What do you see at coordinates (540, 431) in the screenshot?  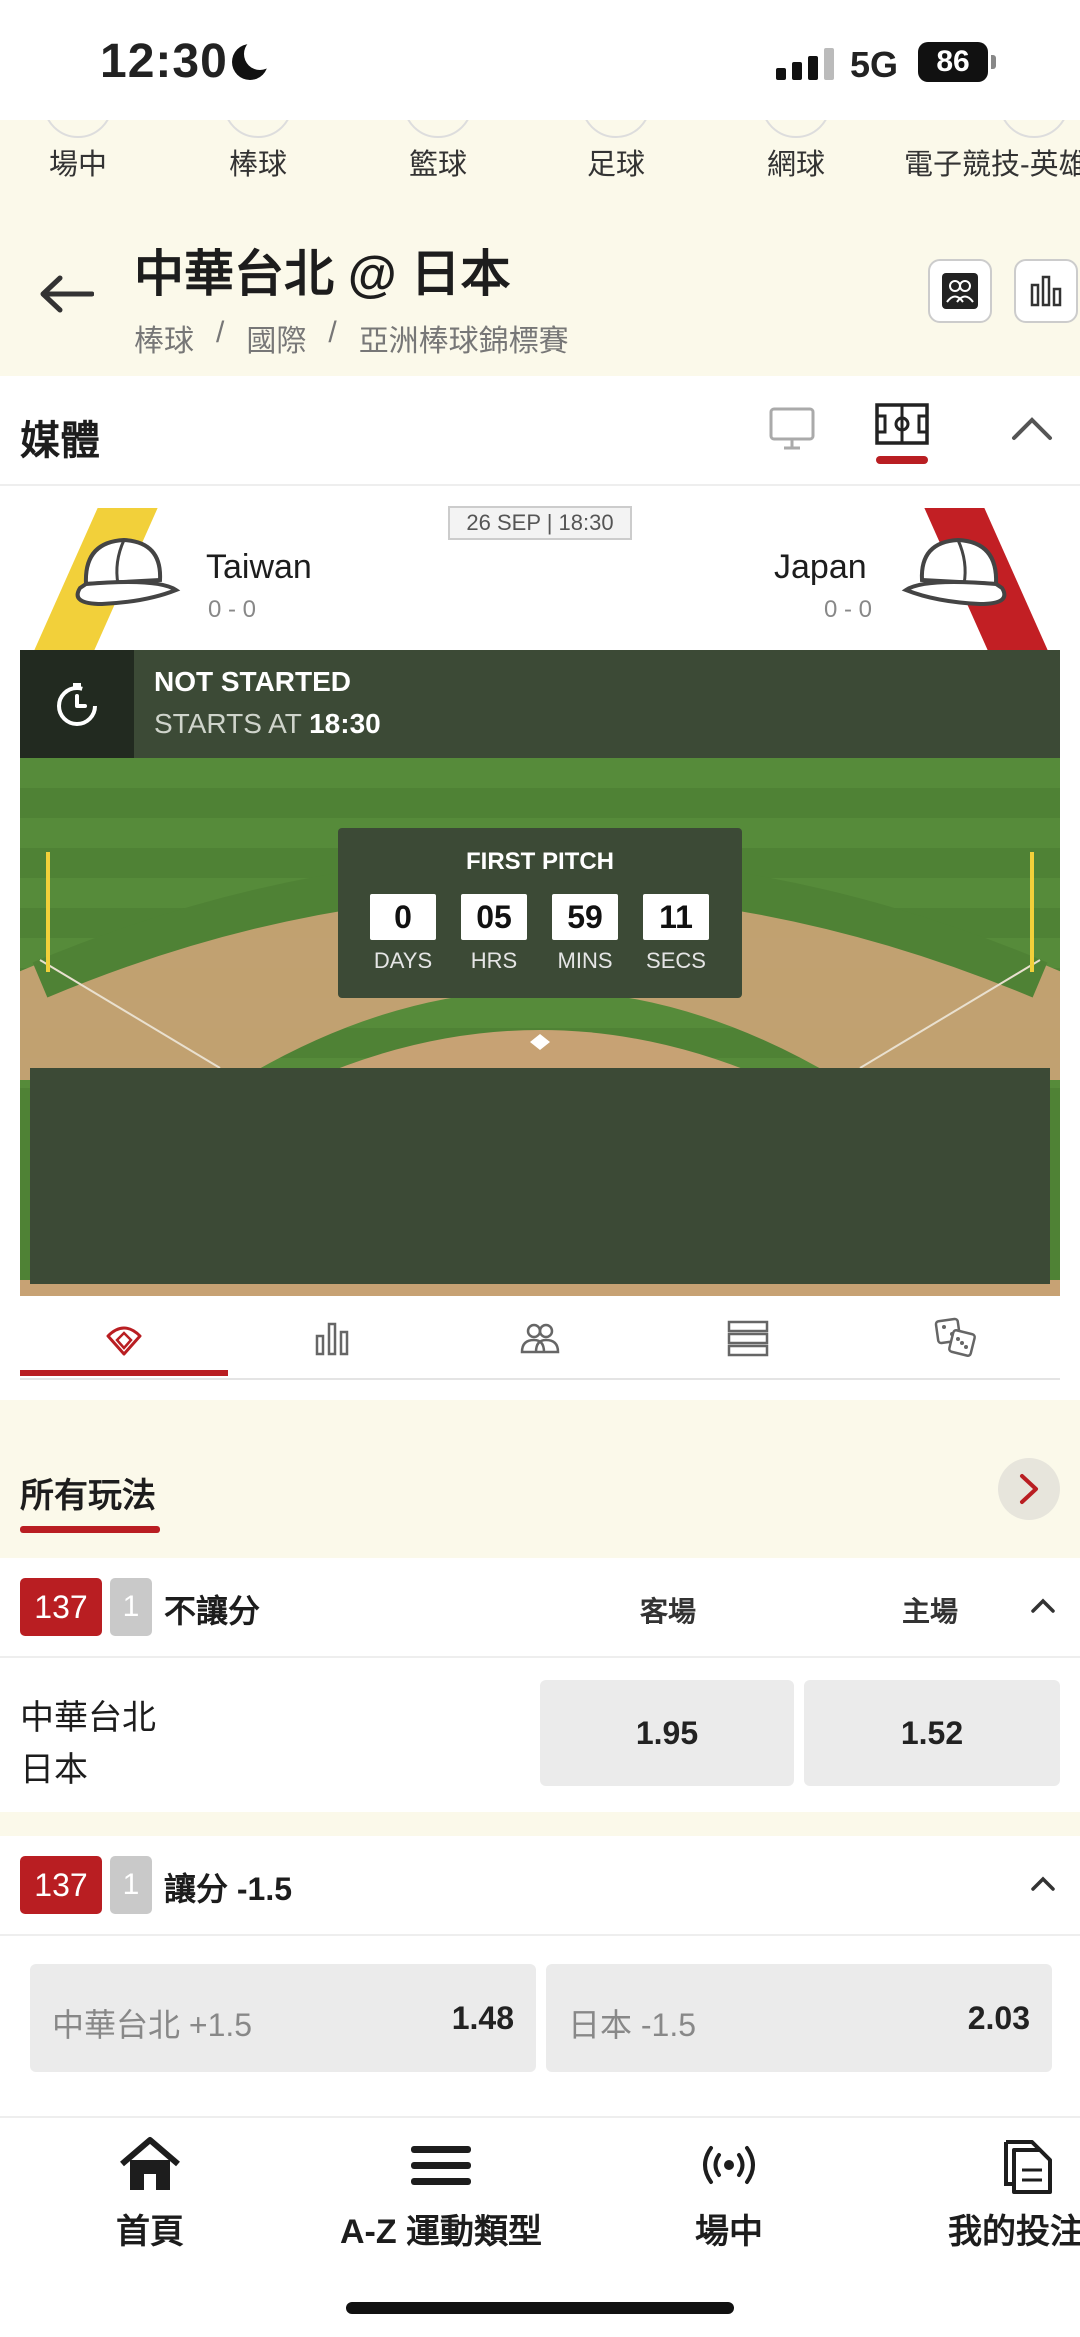 I see `media-bar: 媒體` at bounding box center [540, 431].